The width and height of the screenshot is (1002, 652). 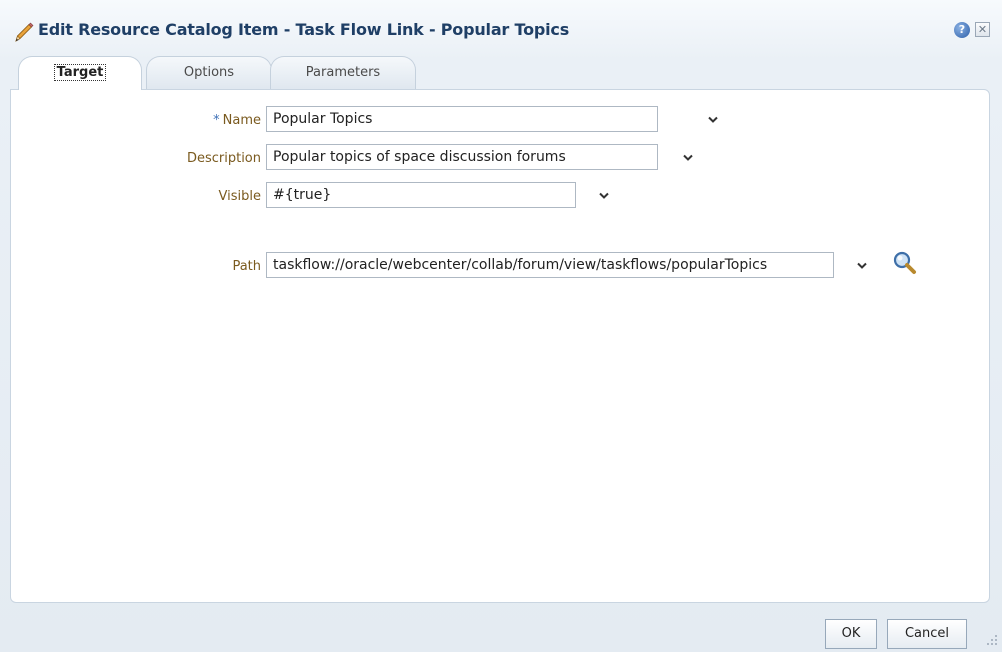 I want to click on tab-options: Options, so click(x=209, y=73).